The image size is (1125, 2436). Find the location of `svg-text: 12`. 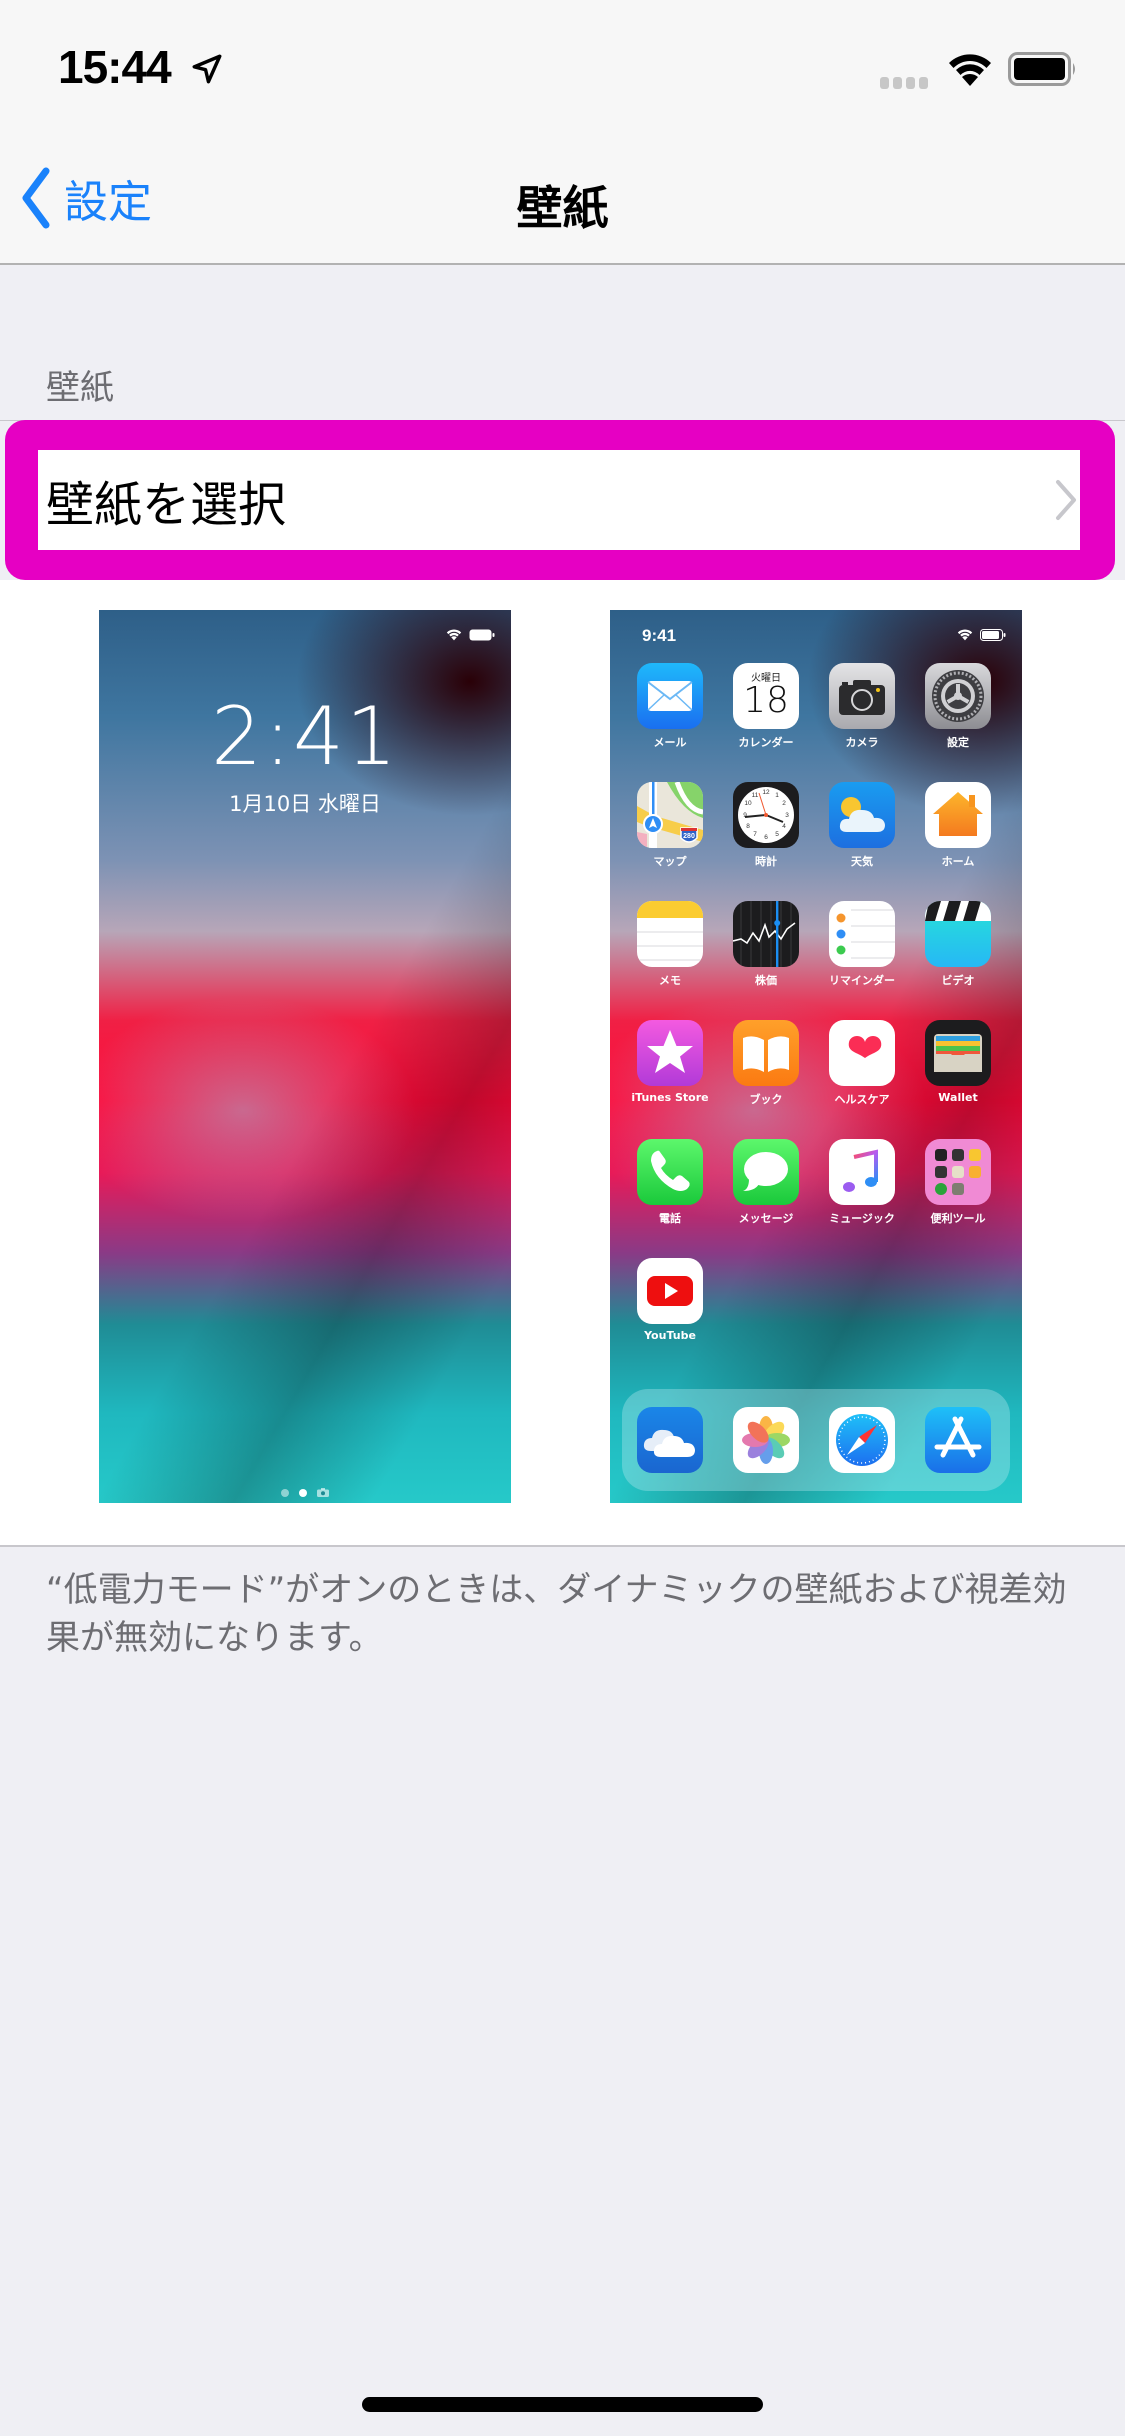

svg-text: 12 is located at coordinates (766, 792).